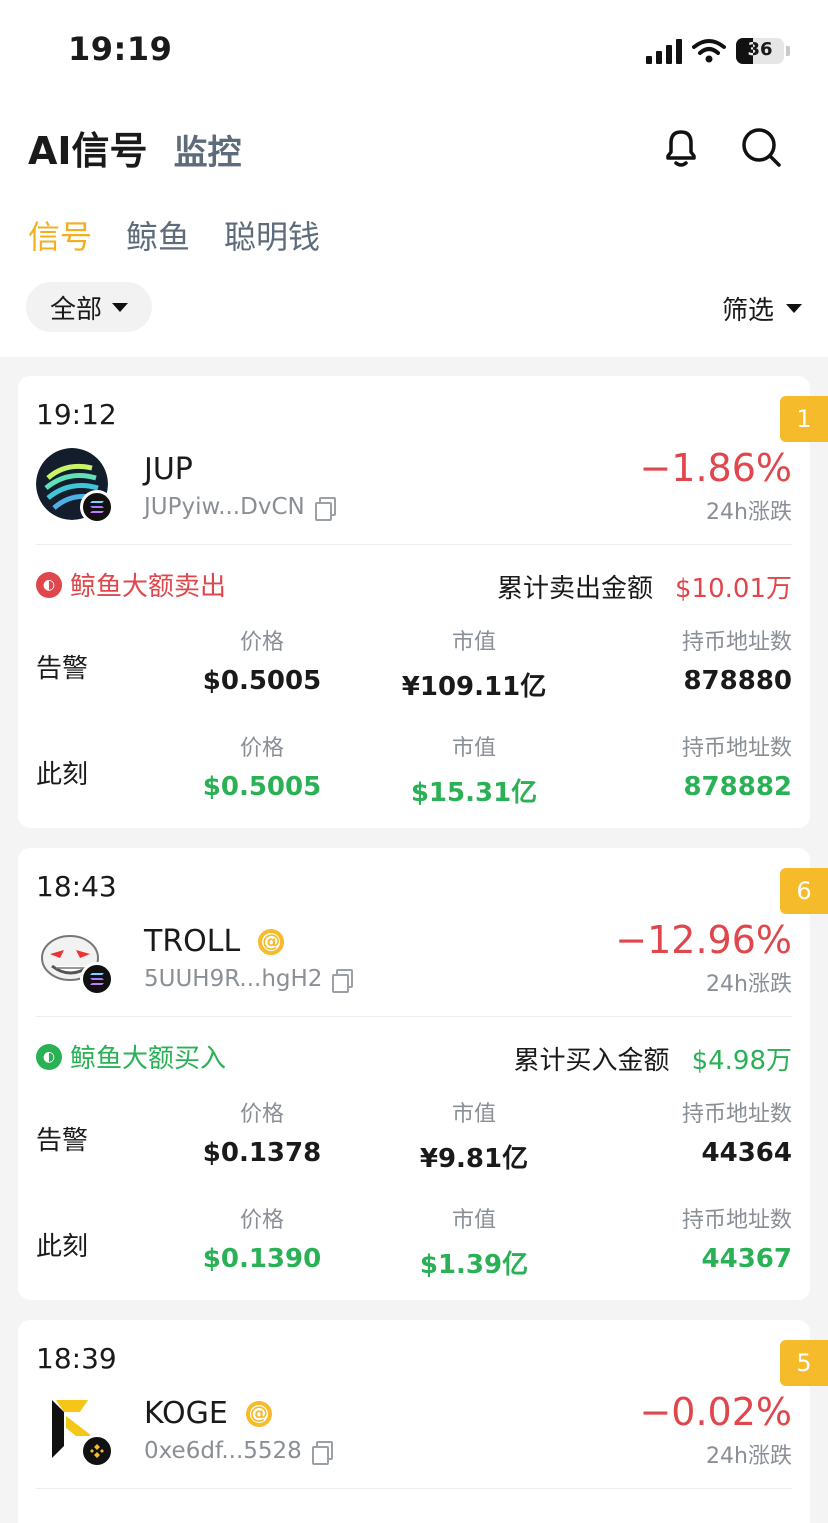  Describe the element at coordinates (223, 1451) in the screenshot. I see `token-address: 0xe6df...5528` at that location.